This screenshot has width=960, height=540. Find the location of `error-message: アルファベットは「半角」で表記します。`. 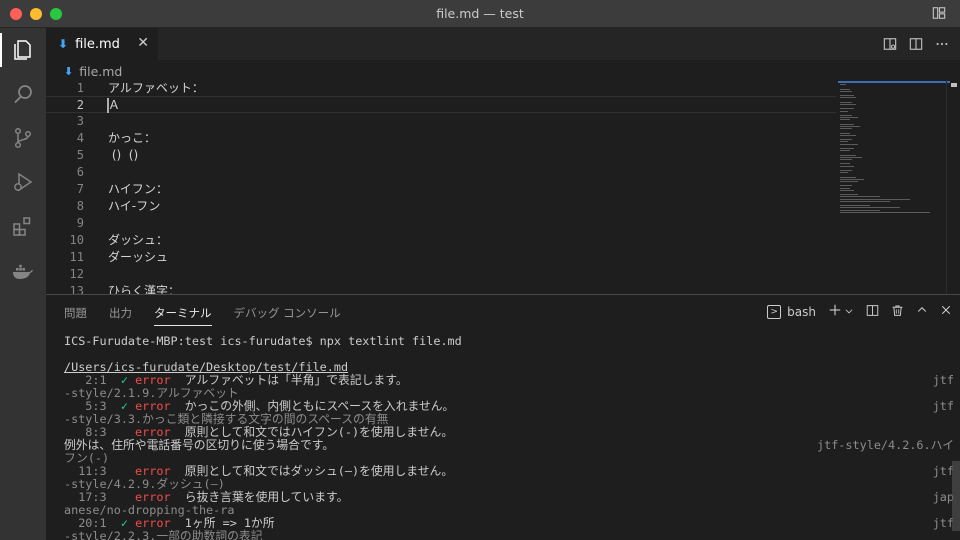

error-message: アルファベットは「半角」で表記します。 is located at coordinates (296, 380).